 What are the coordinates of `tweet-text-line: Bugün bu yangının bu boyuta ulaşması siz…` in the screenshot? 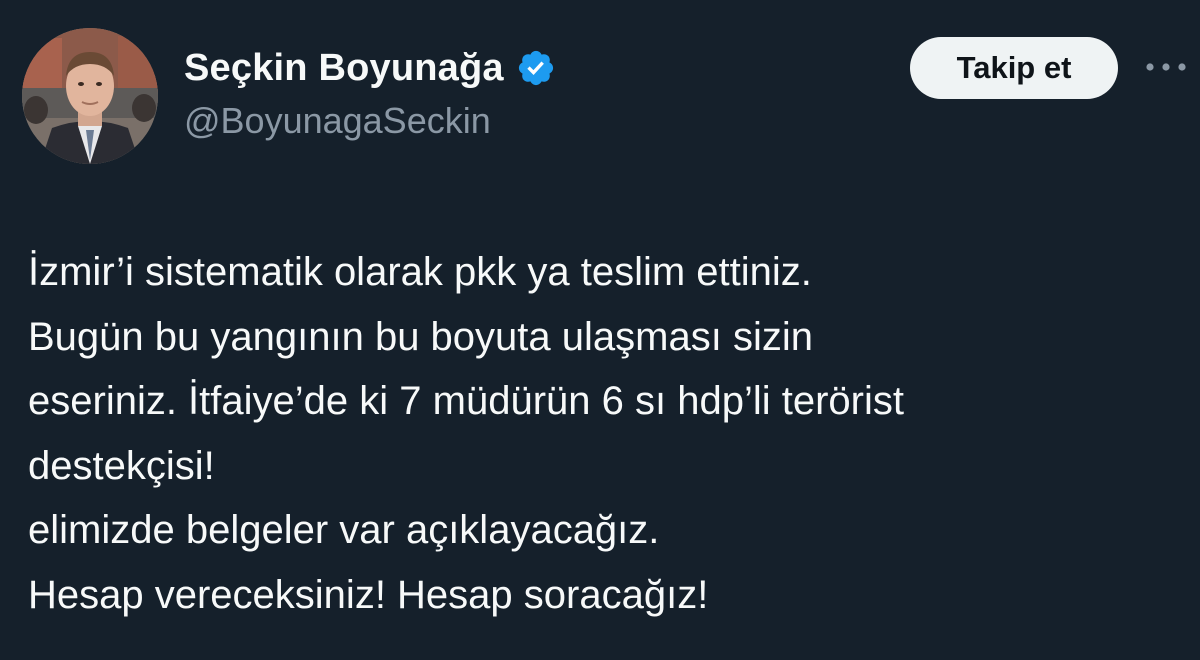 It's located at (420, 336).